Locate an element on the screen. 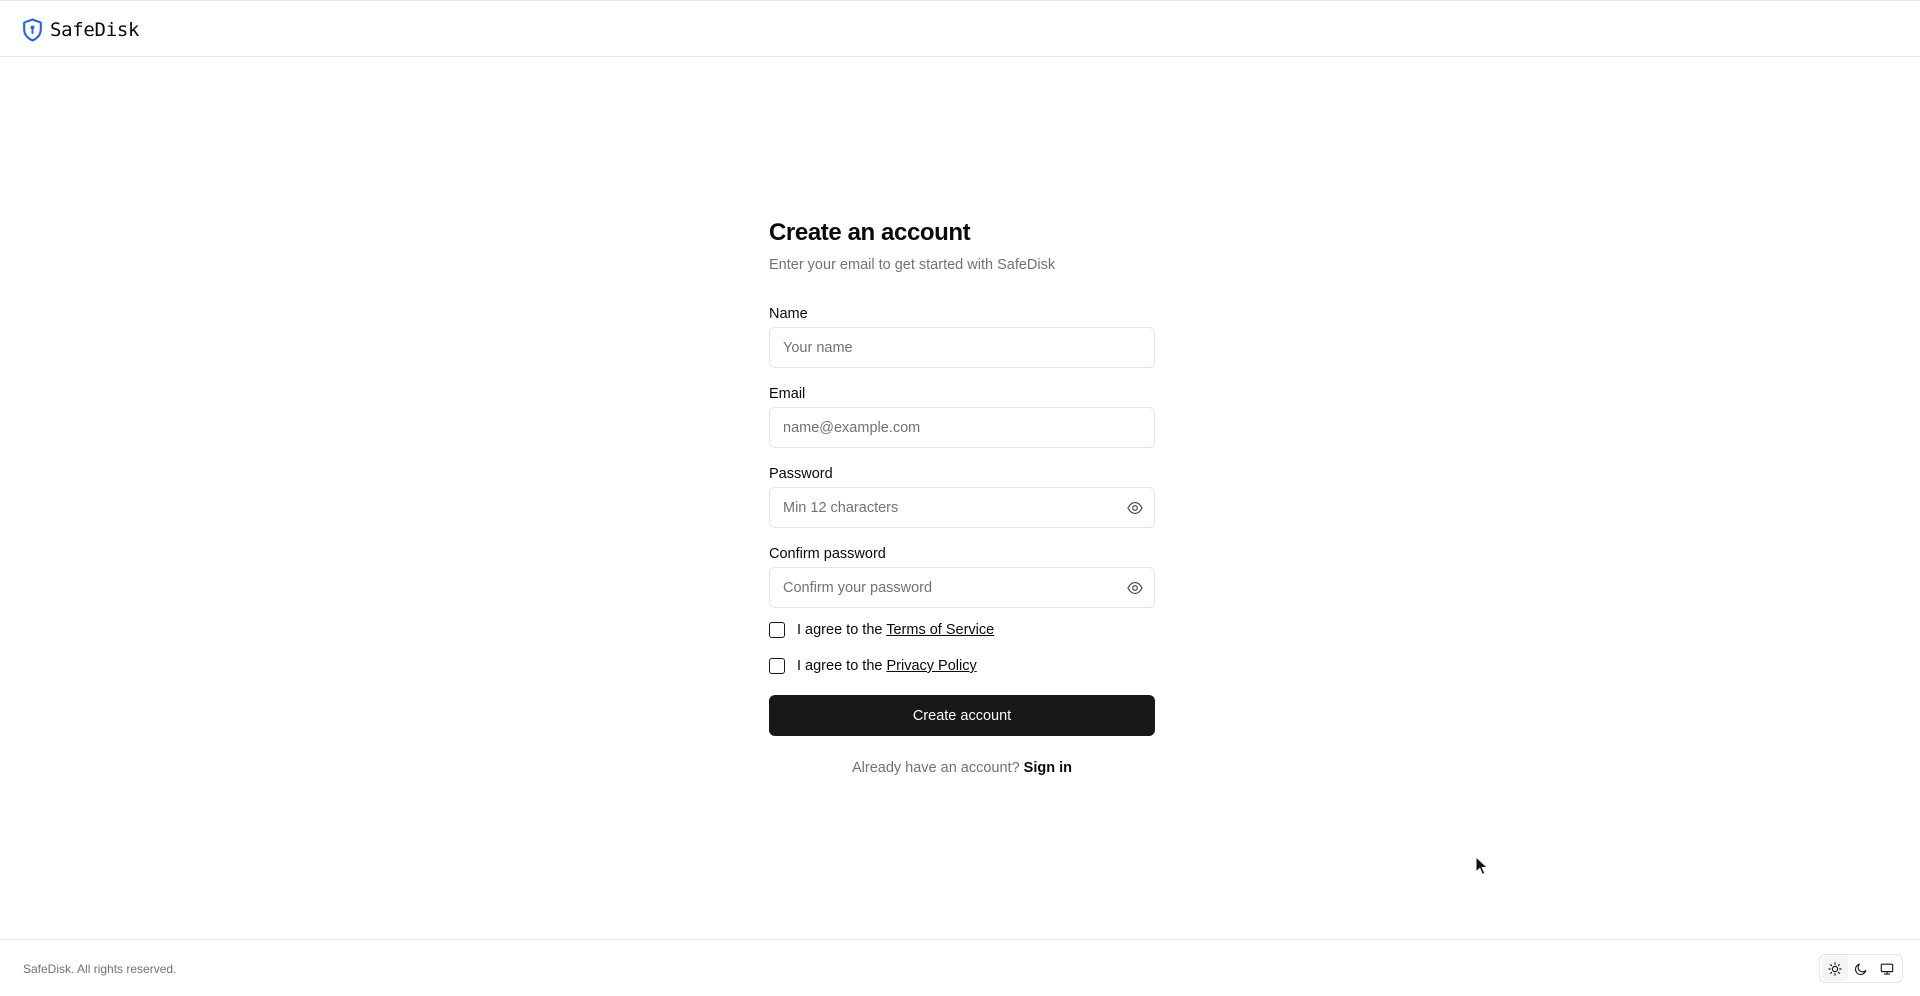 The image size is (1920, 996). password-label: Password is located at coordinates (801, 474).